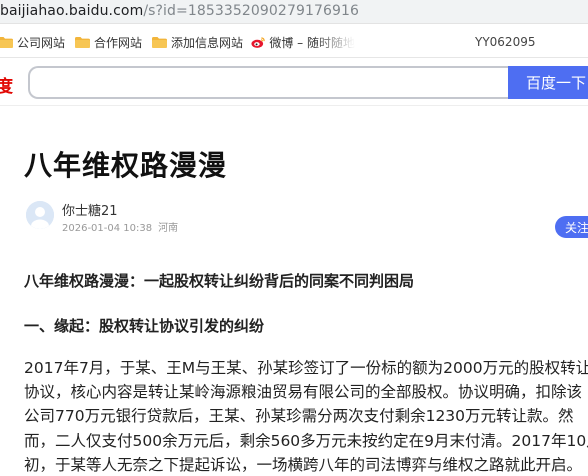 The image size is (588, 476). I want to click on search-input, so click(269, 82).